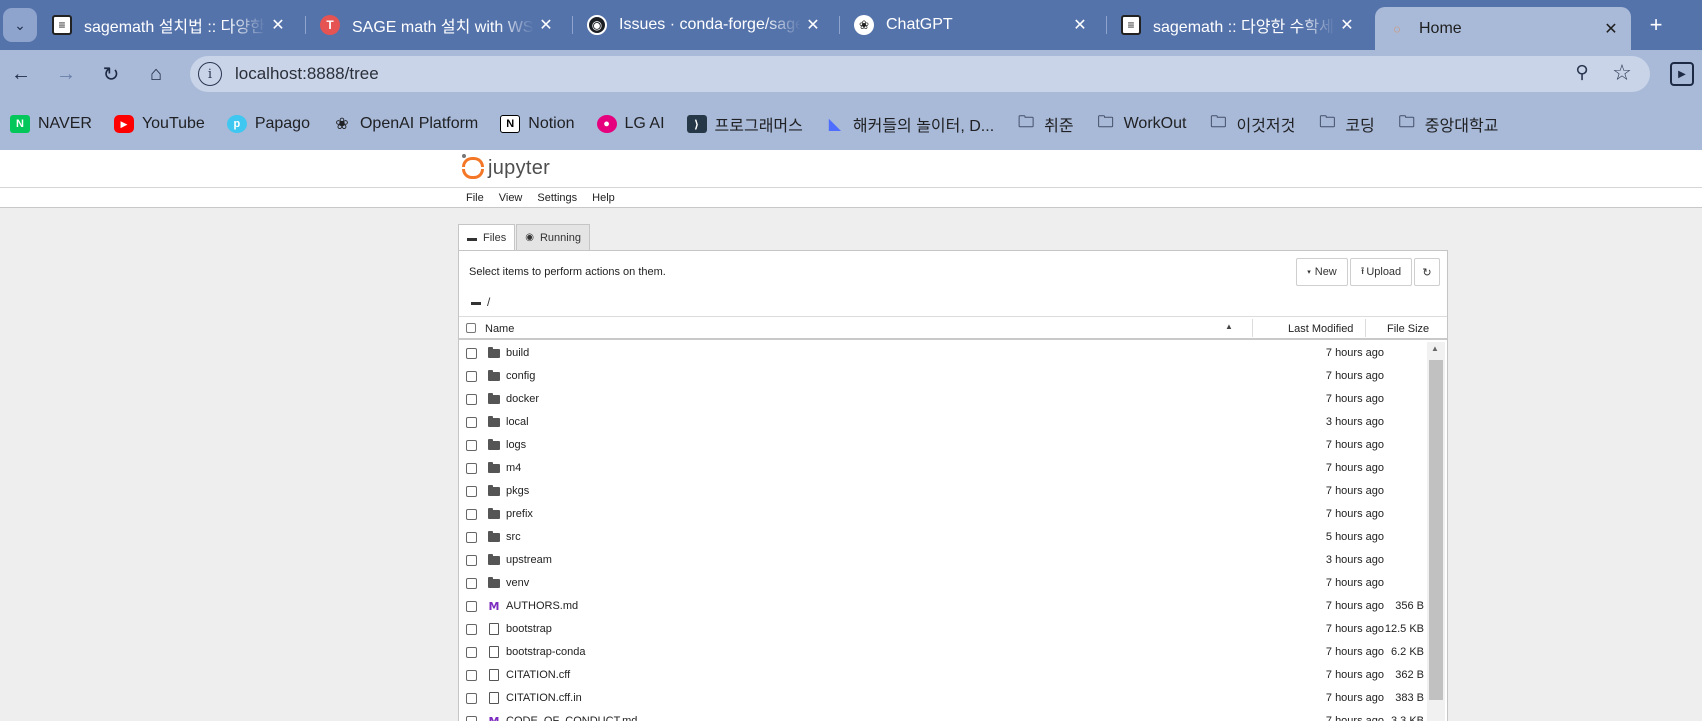 The height and width of the screenshot is (721, 1702). I want to click on file-row: prefix 7 hours ago, so click(943, 514).